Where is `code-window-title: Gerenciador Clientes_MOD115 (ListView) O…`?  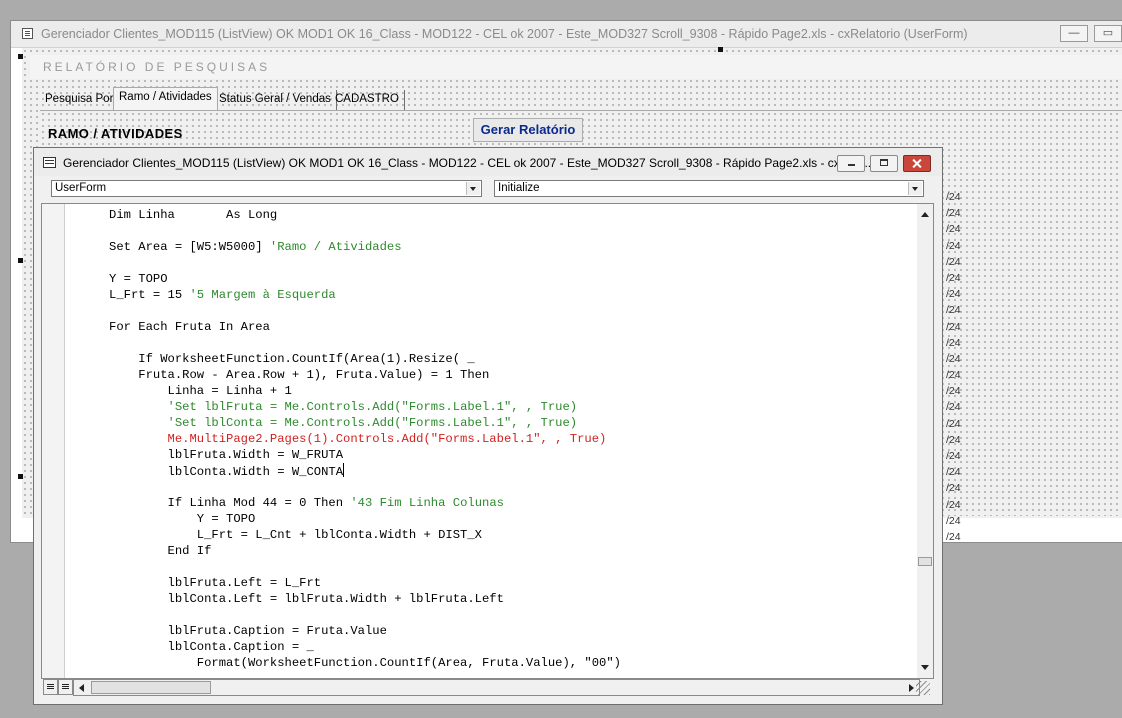
code-window-title: Gerenciador Clientes_MOD115 (ListView) O… is located at coordinates (469, 163).